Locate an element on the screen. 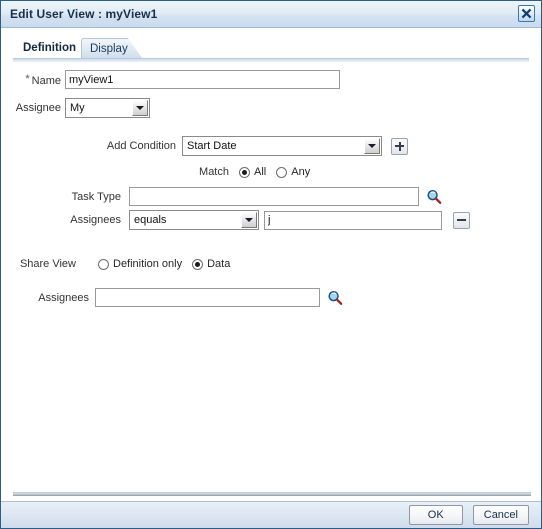  name-input is located at coordinates (202, 79).